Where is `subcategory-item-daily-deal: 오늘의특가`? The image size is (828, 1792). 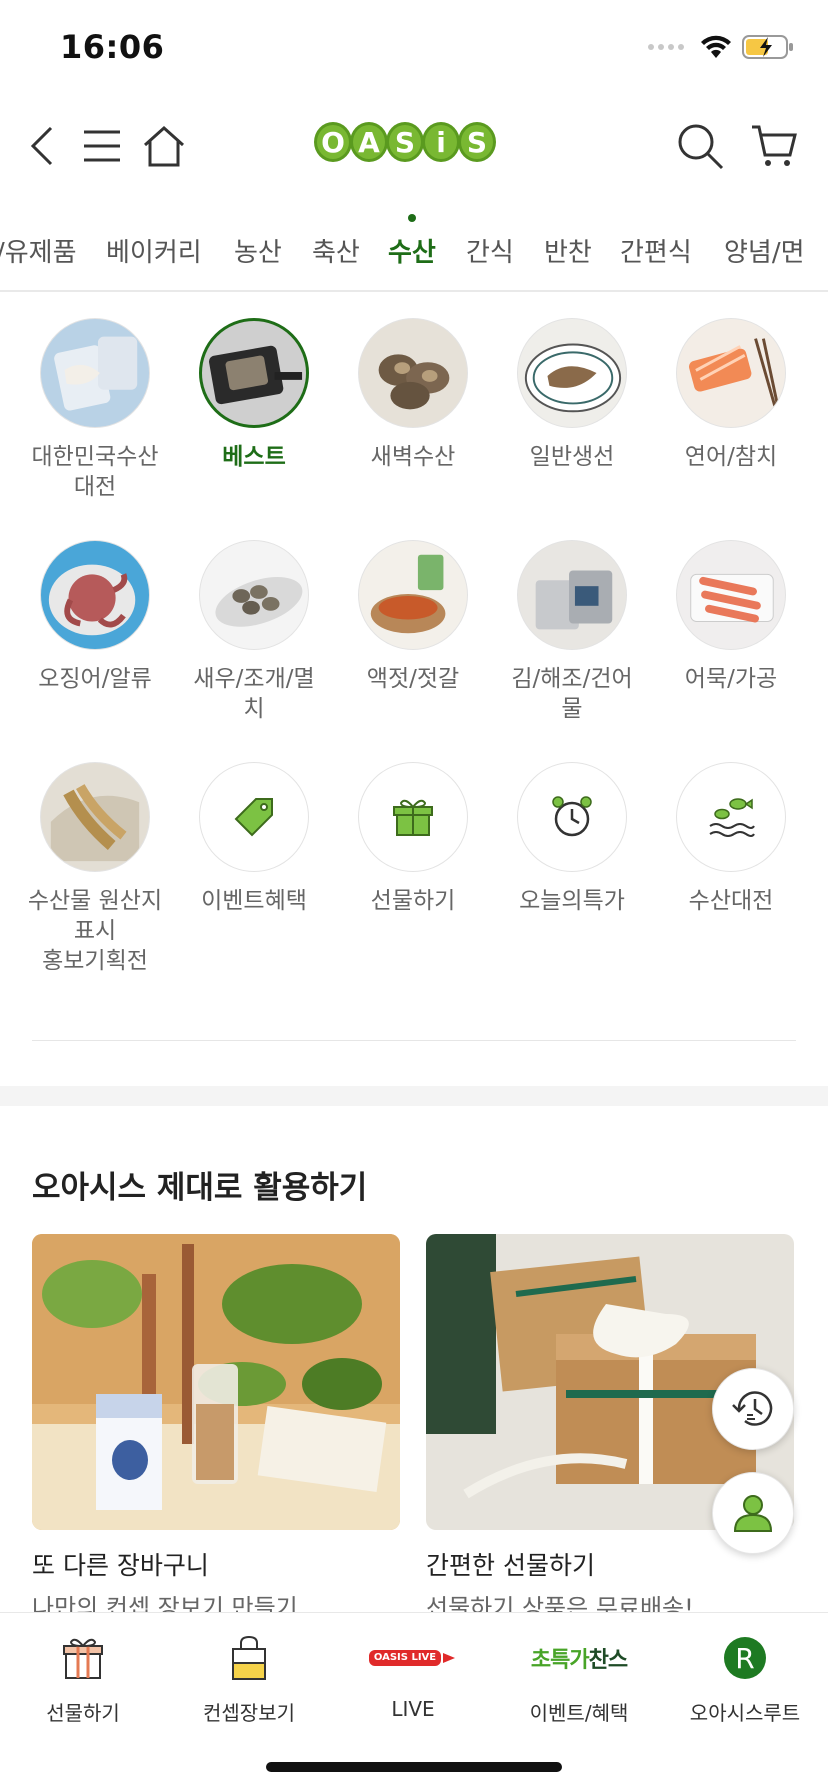 subcategory-item-daily-deal: 오늘의특가 is located at coordinates (572, 839).